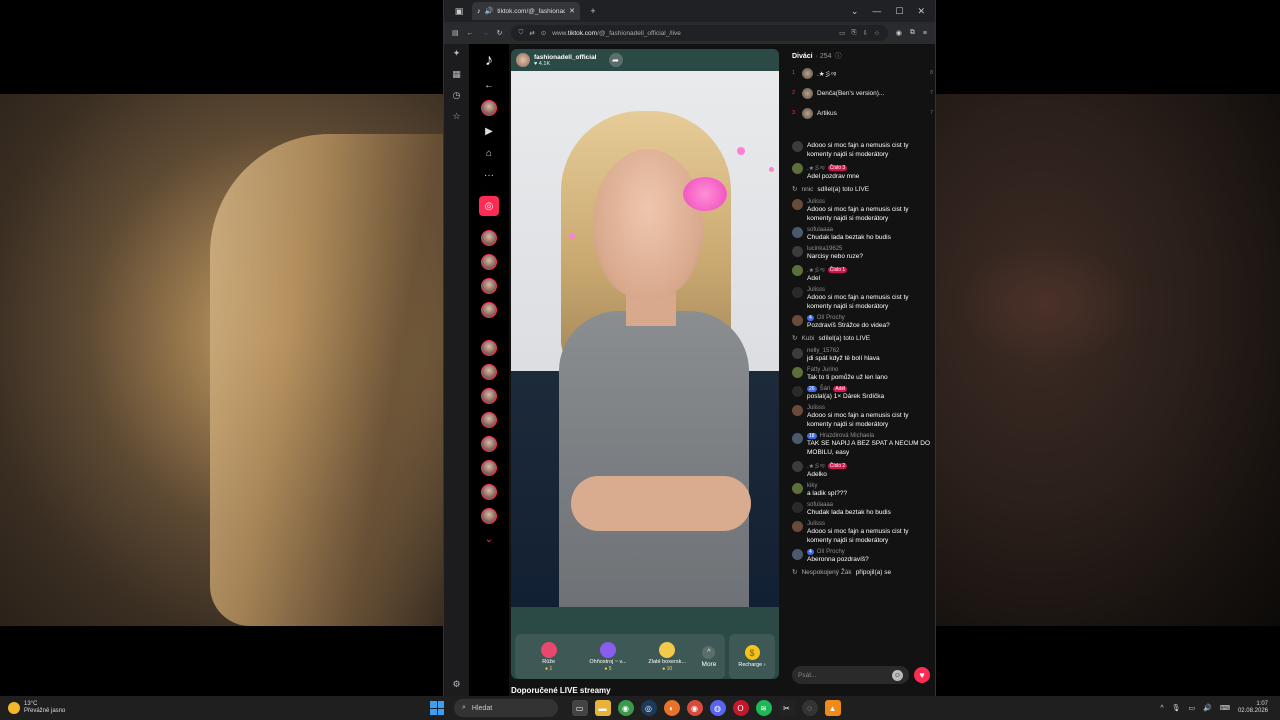  What do you see at coordinates (1225, 708) in the screenshot?
I see `language-icon: ⌨` at bounding box center [1225, 708].